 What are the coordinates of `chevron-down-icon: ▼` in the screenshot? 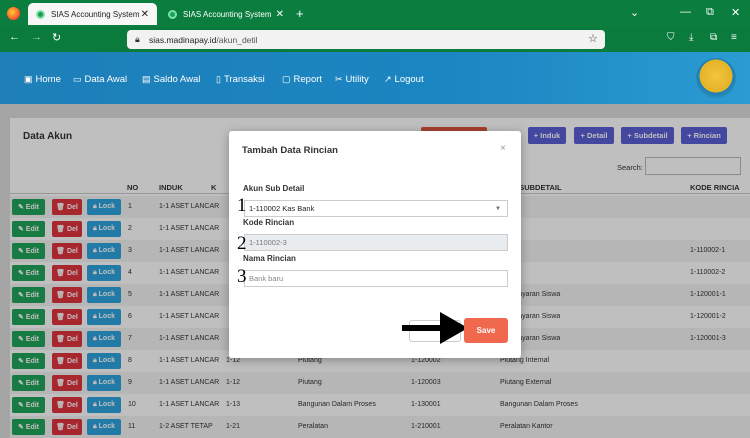 It's located at (498, 209).